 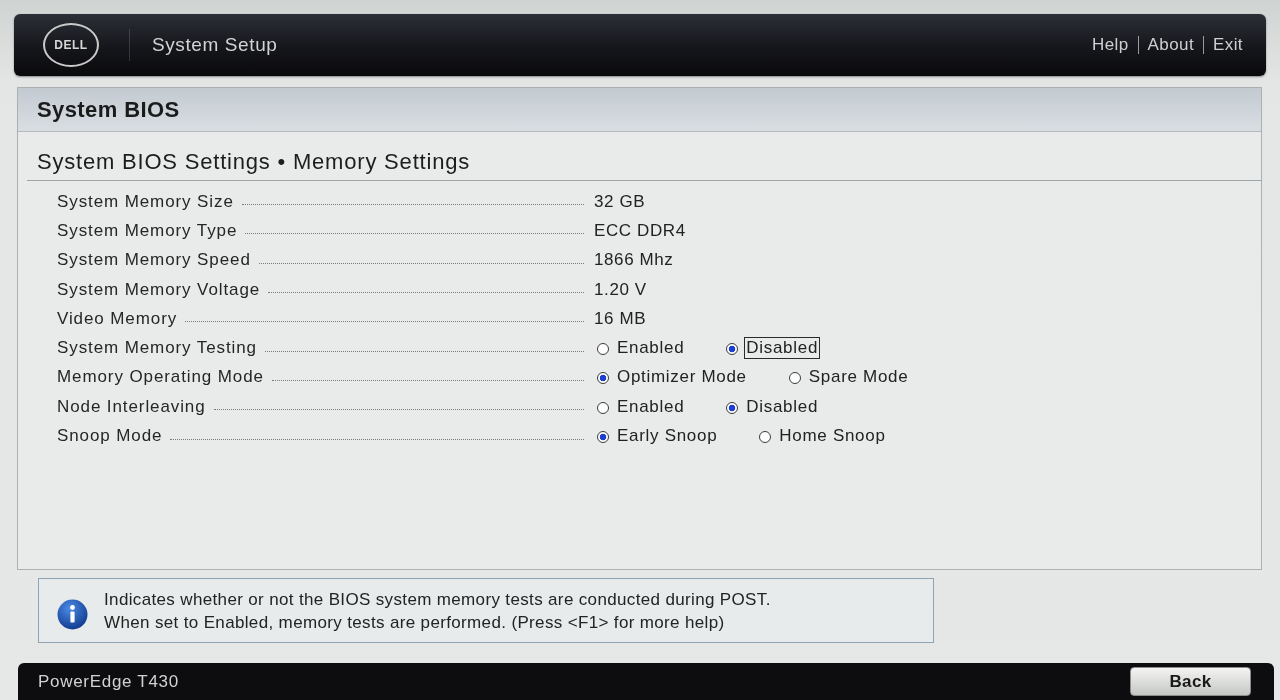 What do you see at coordinates (215, 45) in the screenshot?
I see `app-title: System Setup` at bounding box center [215, 45].